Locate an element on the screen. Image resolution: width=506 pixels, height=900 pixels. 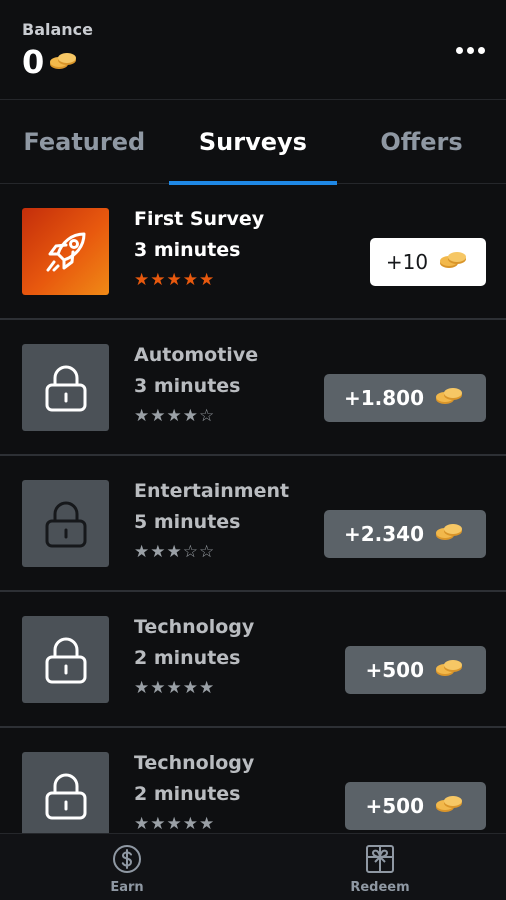
nav-redeem: Redeem is located at coordinates (380, 869).